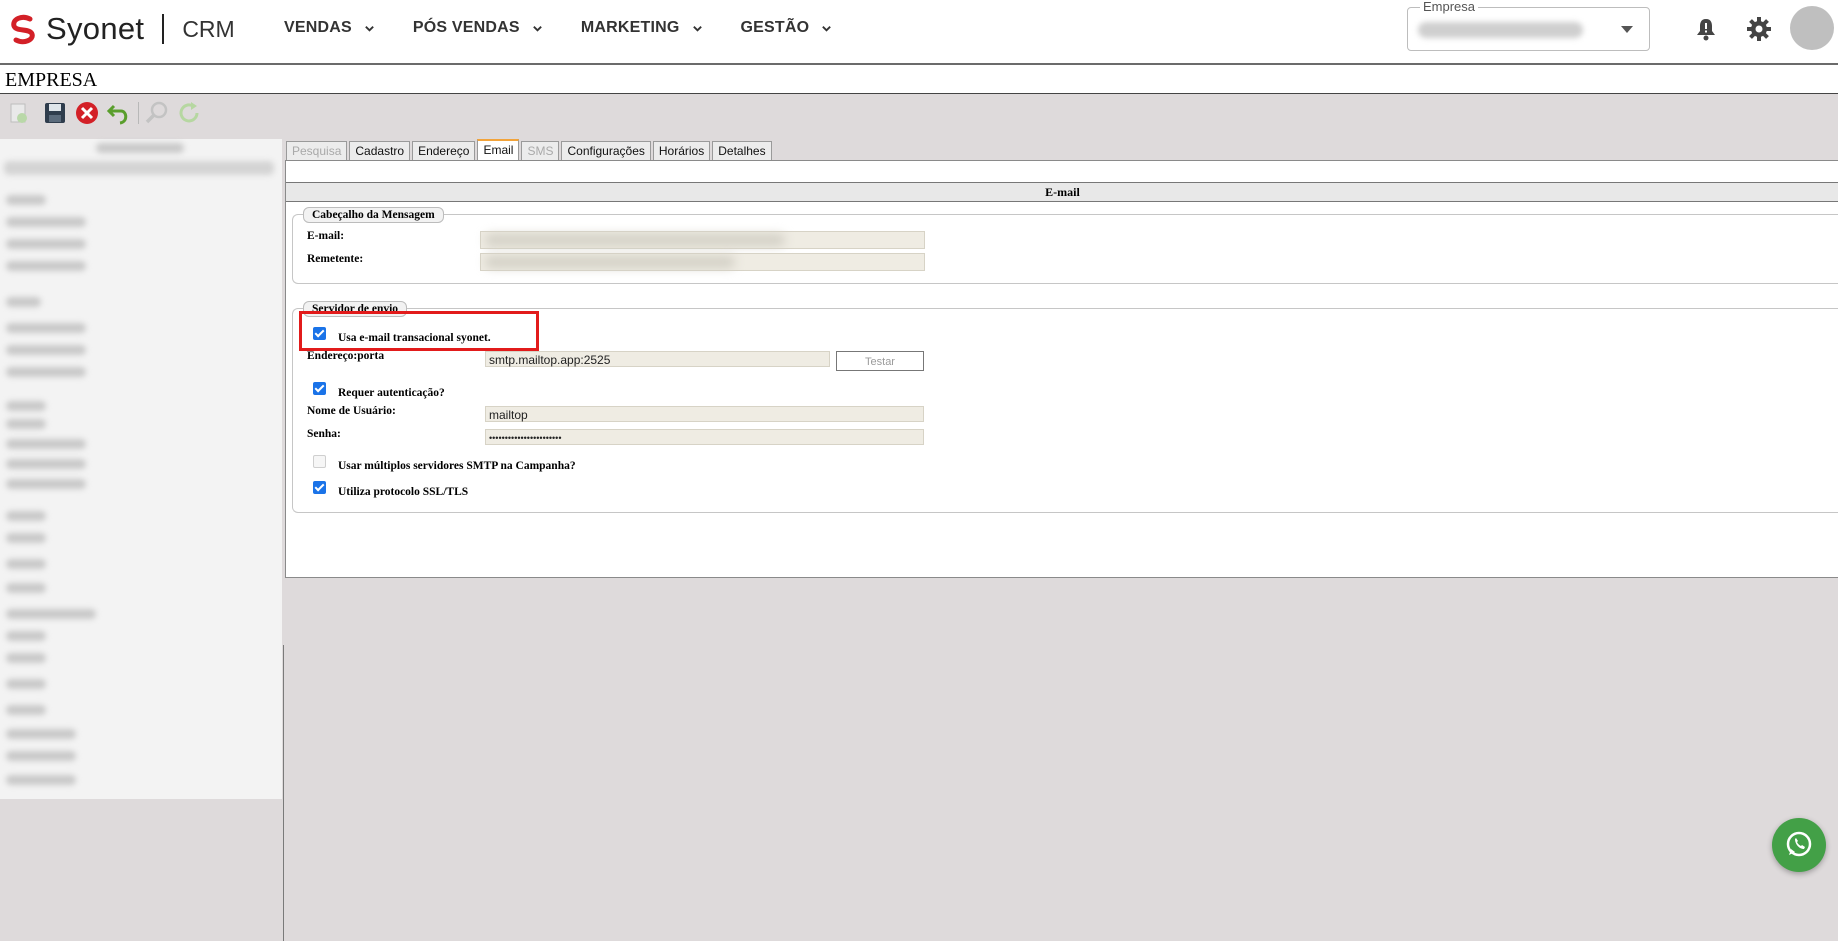 This screenshot has width=1838, height=941. I want to click on empresa-select-label: Empresa, so click(1449, 7).